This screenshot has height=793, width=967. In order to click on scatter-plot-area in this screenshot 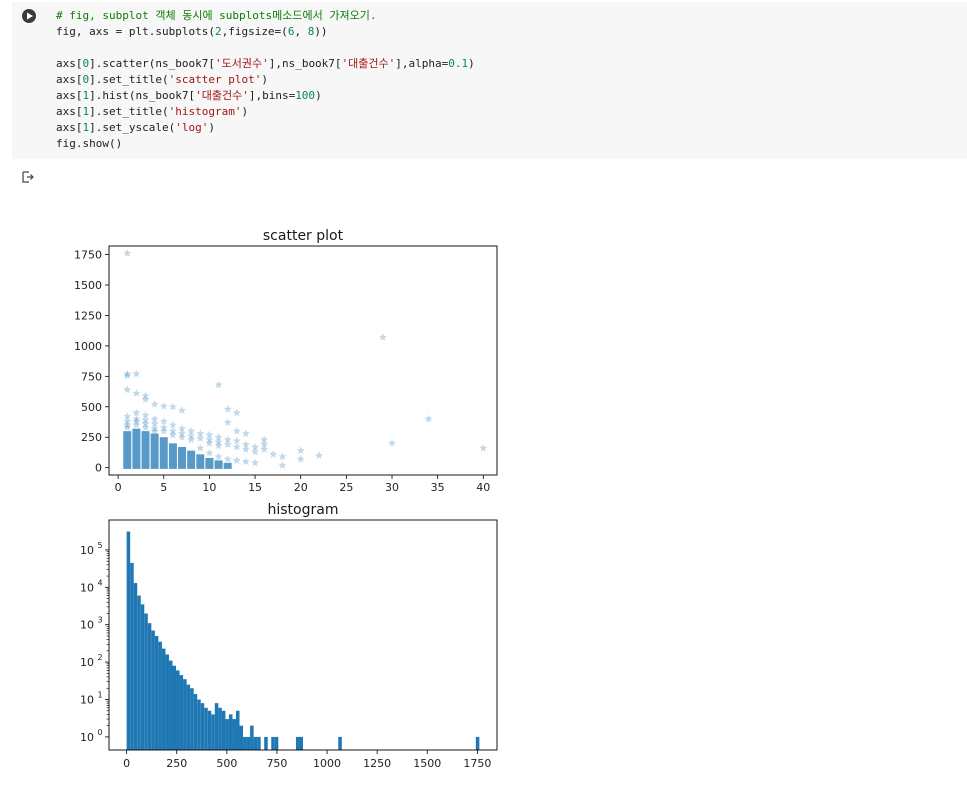, I will do `click(305, 359)`.